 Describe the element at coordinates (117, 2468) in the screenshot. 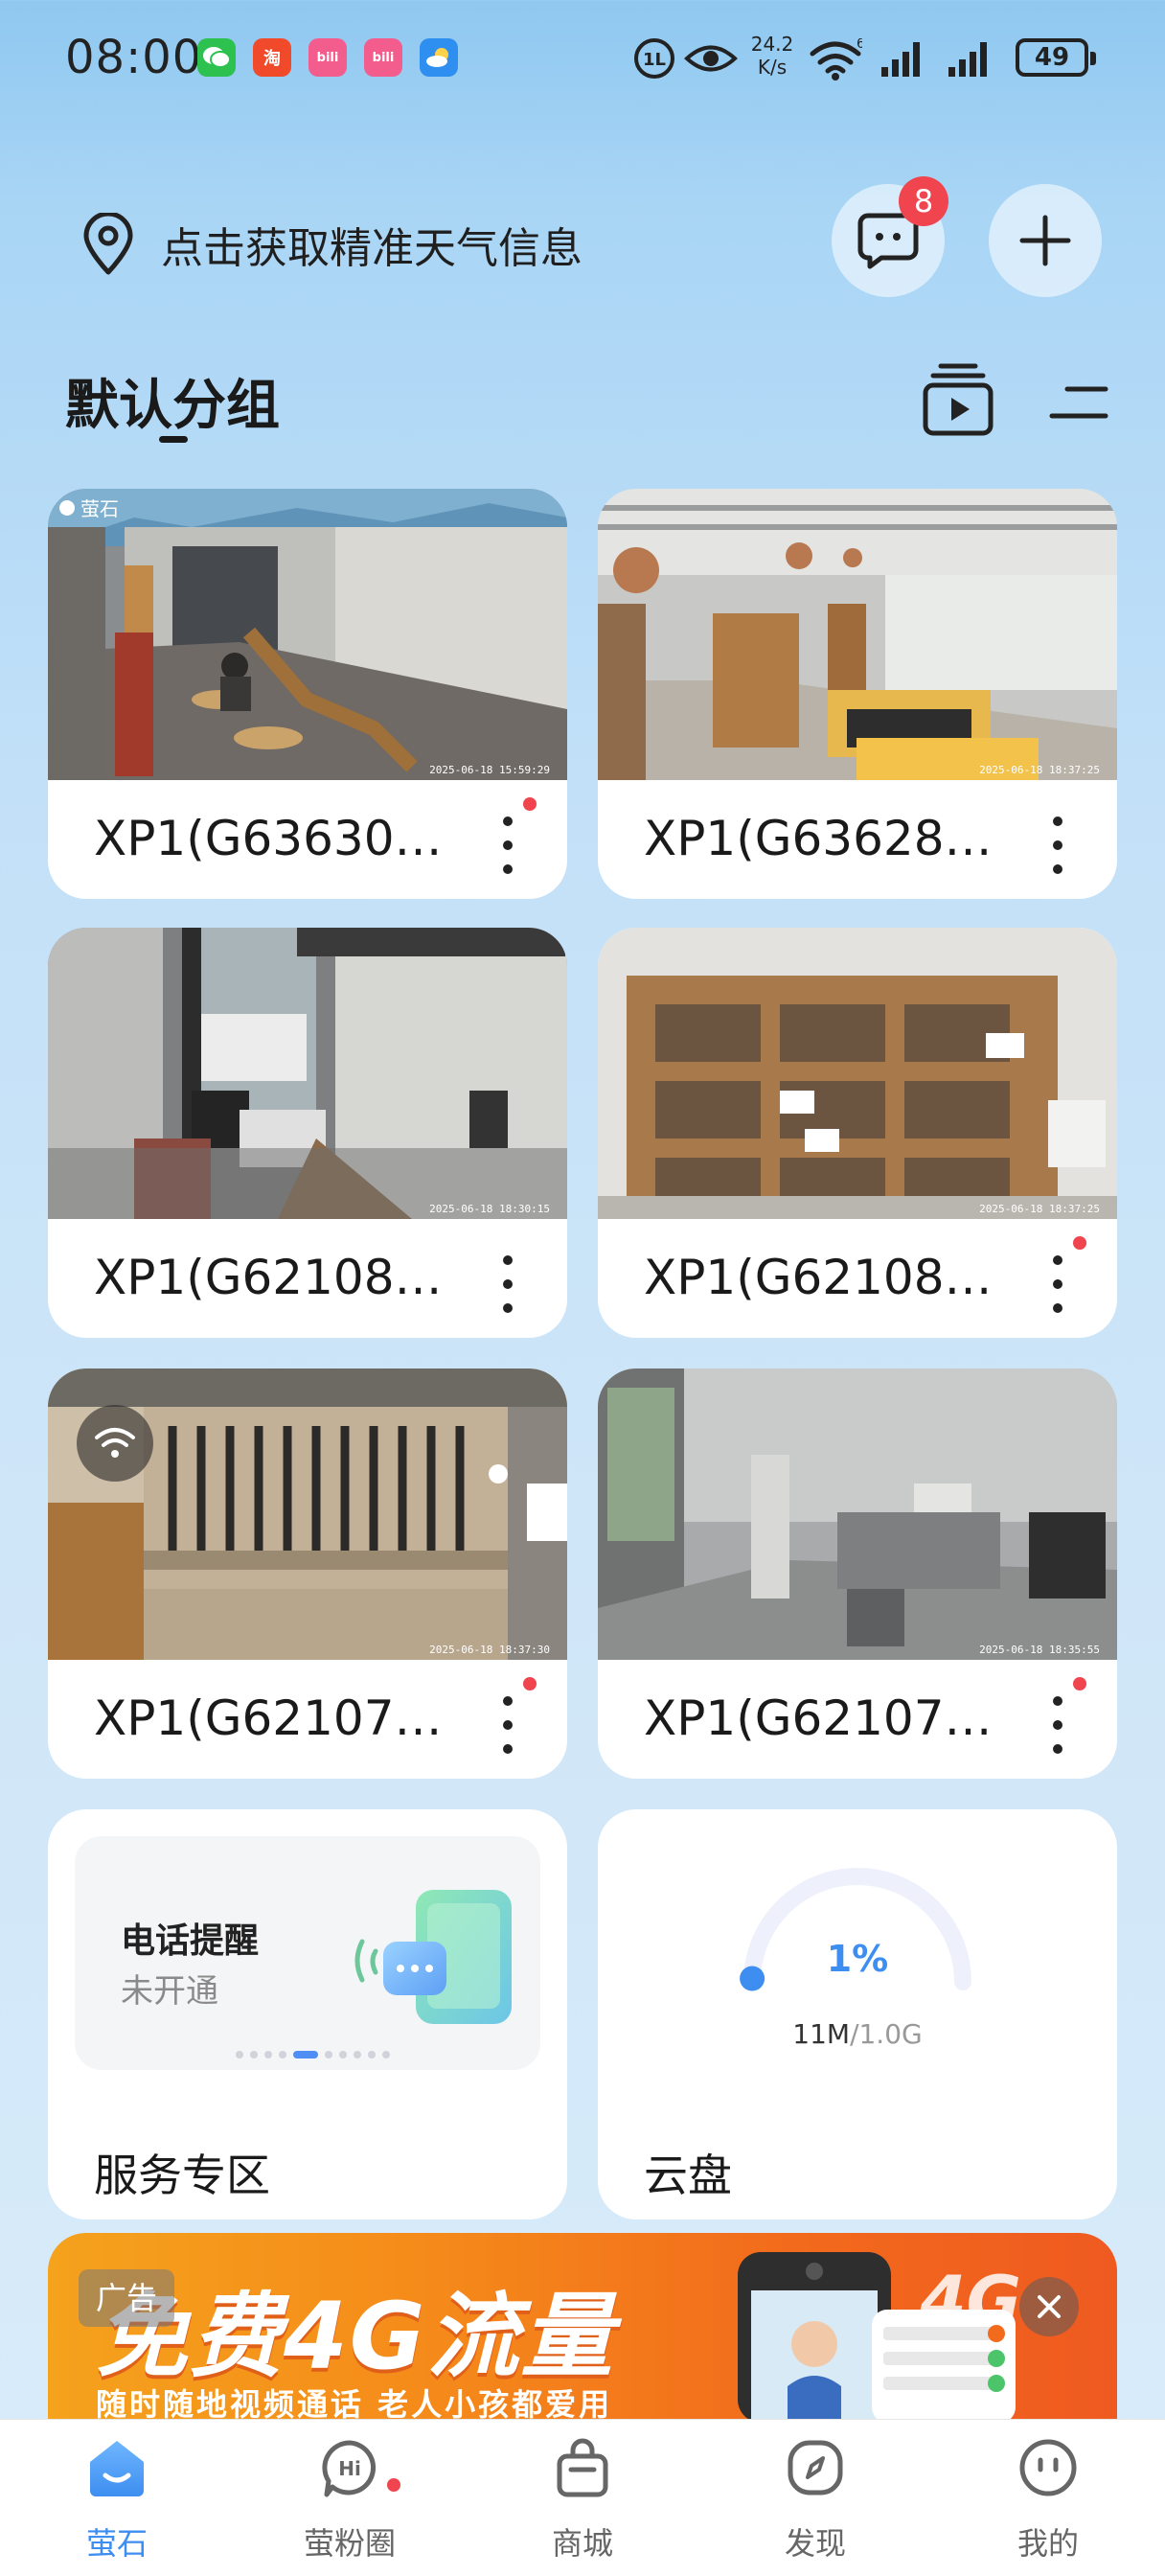

I see `home-icon` at that location.